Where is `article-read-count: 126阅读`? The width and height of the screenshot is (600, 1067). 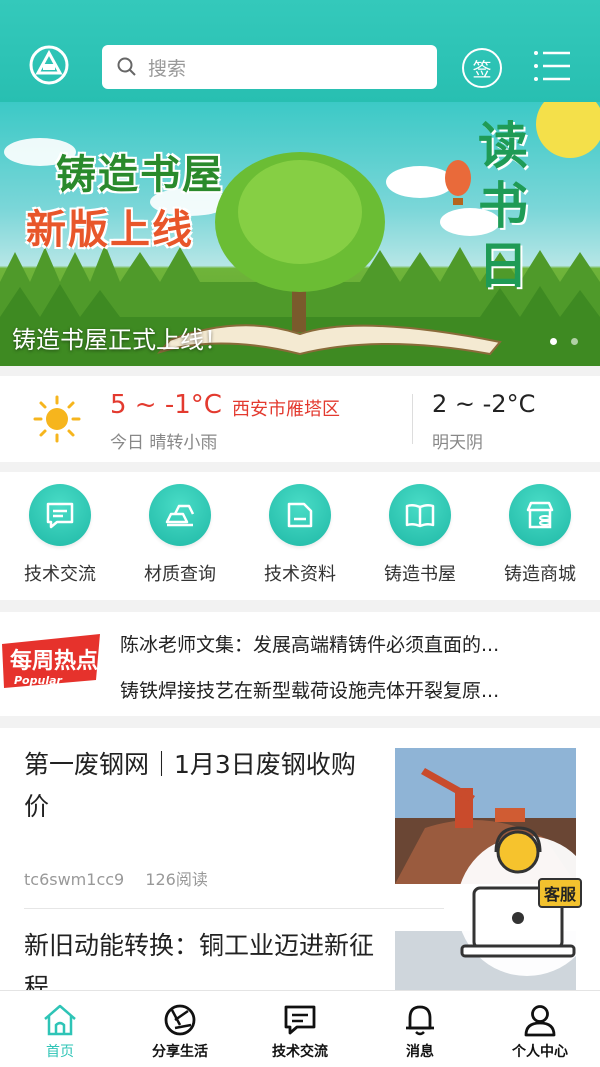
article-read-count: 126阅读 is located at coordinates (176, 879).